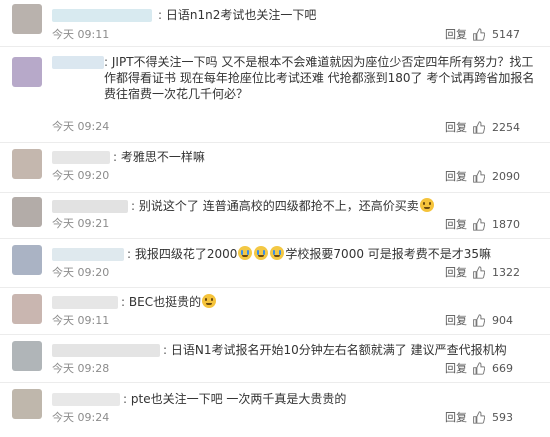  What do you see at coordinates (309, 253) in the screenshot?
I see `comment-text: : 我报四级花了2000 学校报要7000 可是报考费不是才35嘛` at bounding box center [309, 253].